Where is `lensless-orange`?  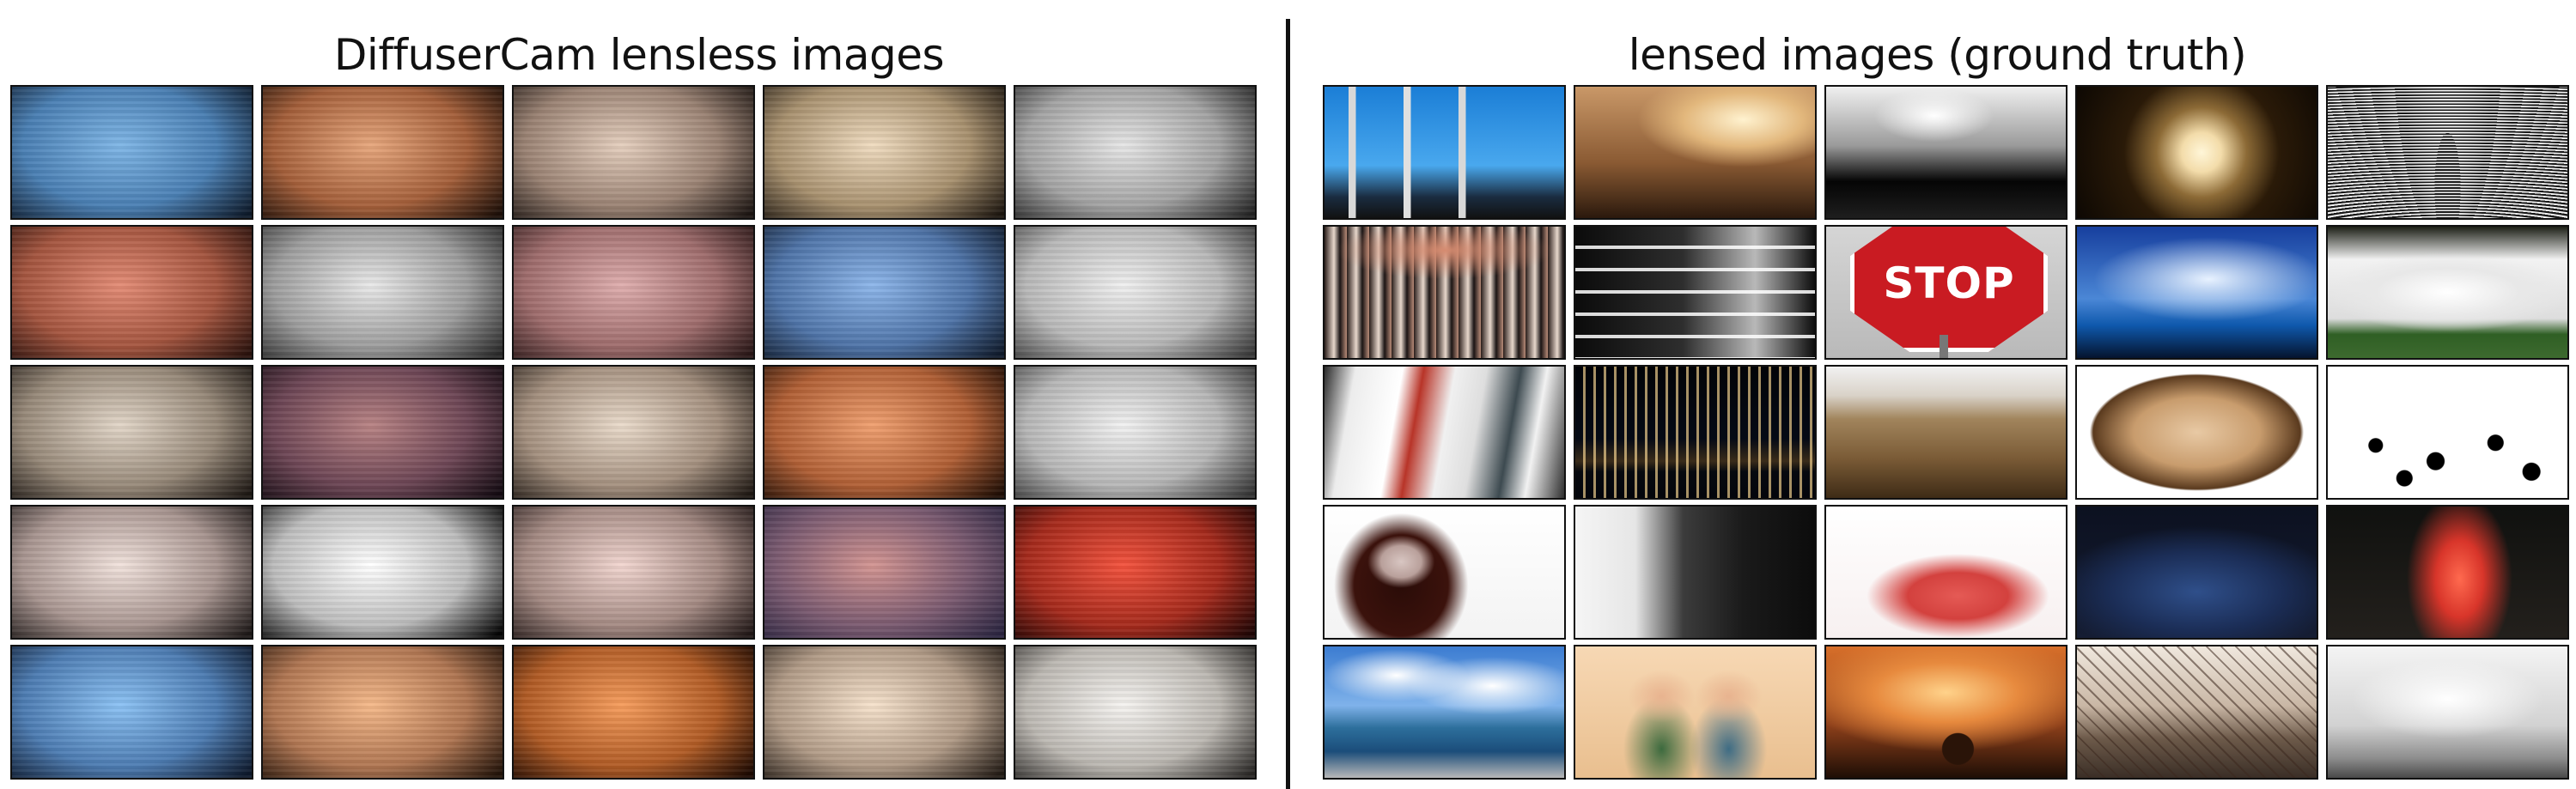 lensless-orange is located at coordinates (382, 152).